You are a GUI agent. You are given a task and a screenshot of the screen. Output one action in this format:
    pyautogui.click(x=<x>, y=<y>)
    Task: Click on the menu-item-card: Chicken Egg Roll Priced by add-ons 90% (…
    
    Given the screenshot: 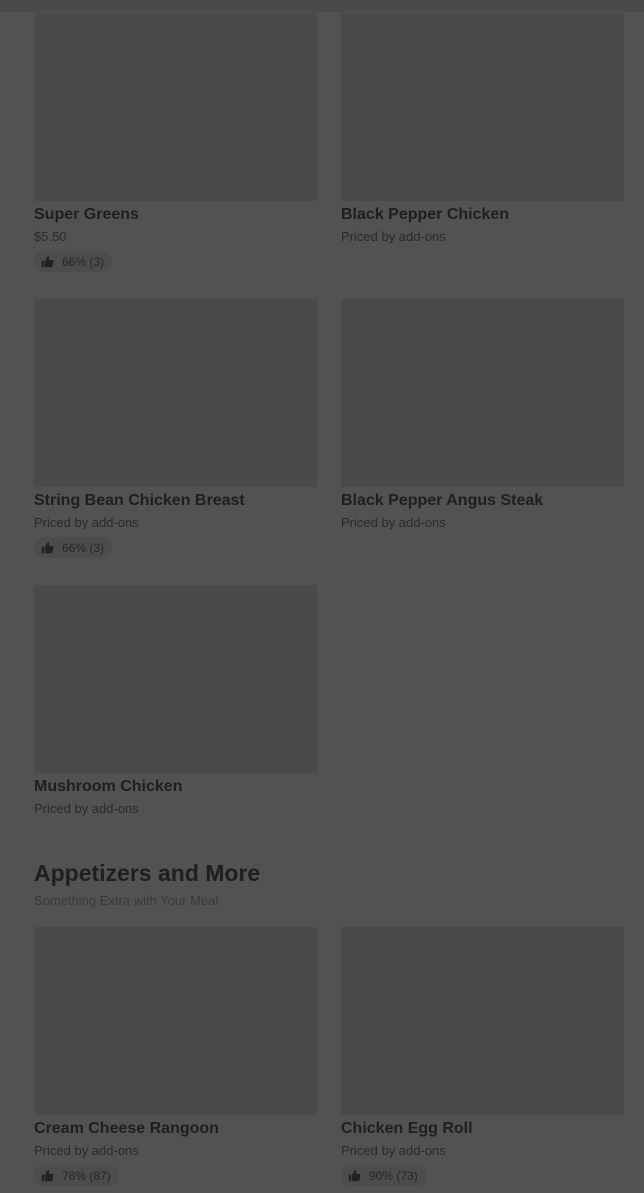 What is the action you would take?
    pyautogui.click(x=482, y=1057)
    